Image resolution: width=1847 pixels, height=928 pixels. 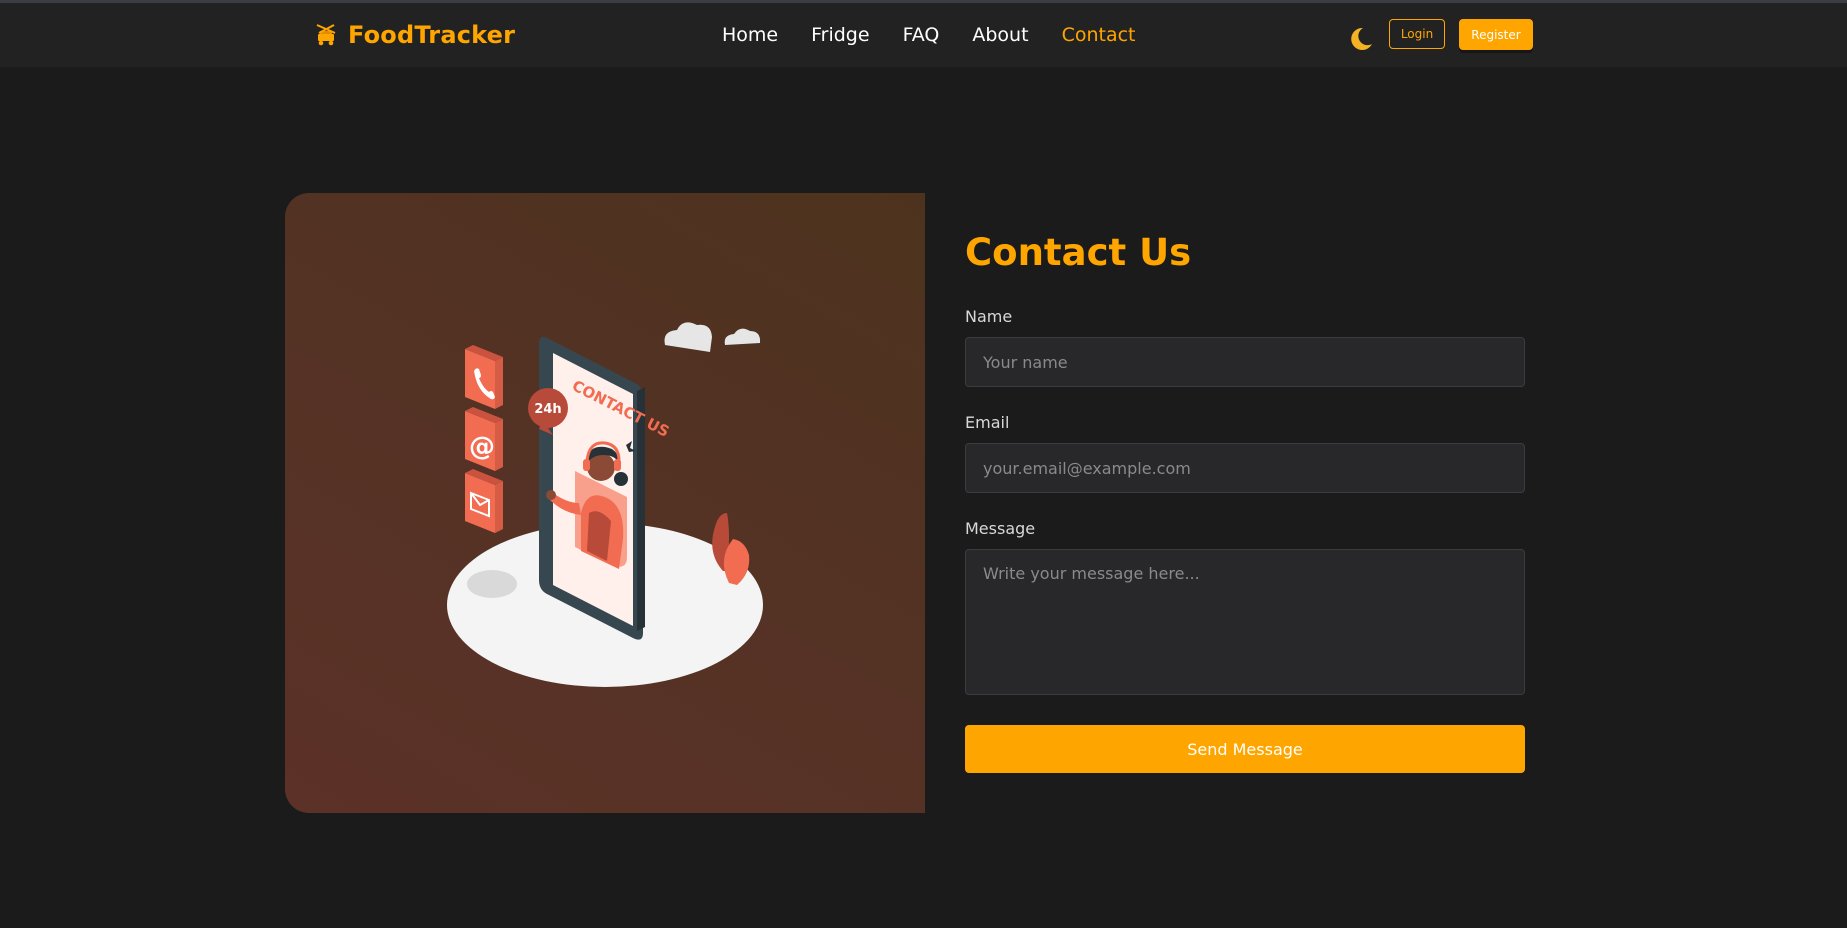 I want to click on nav-item-fridge: Fridge, so click(x=840, y=35).